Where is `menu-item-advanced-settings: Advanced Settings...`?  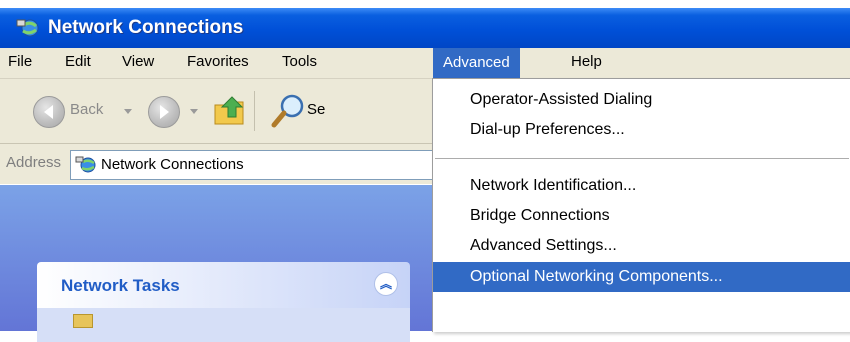
menu-item-advanced-settings: Advanced Settings... is located at coordinates (641, 246).